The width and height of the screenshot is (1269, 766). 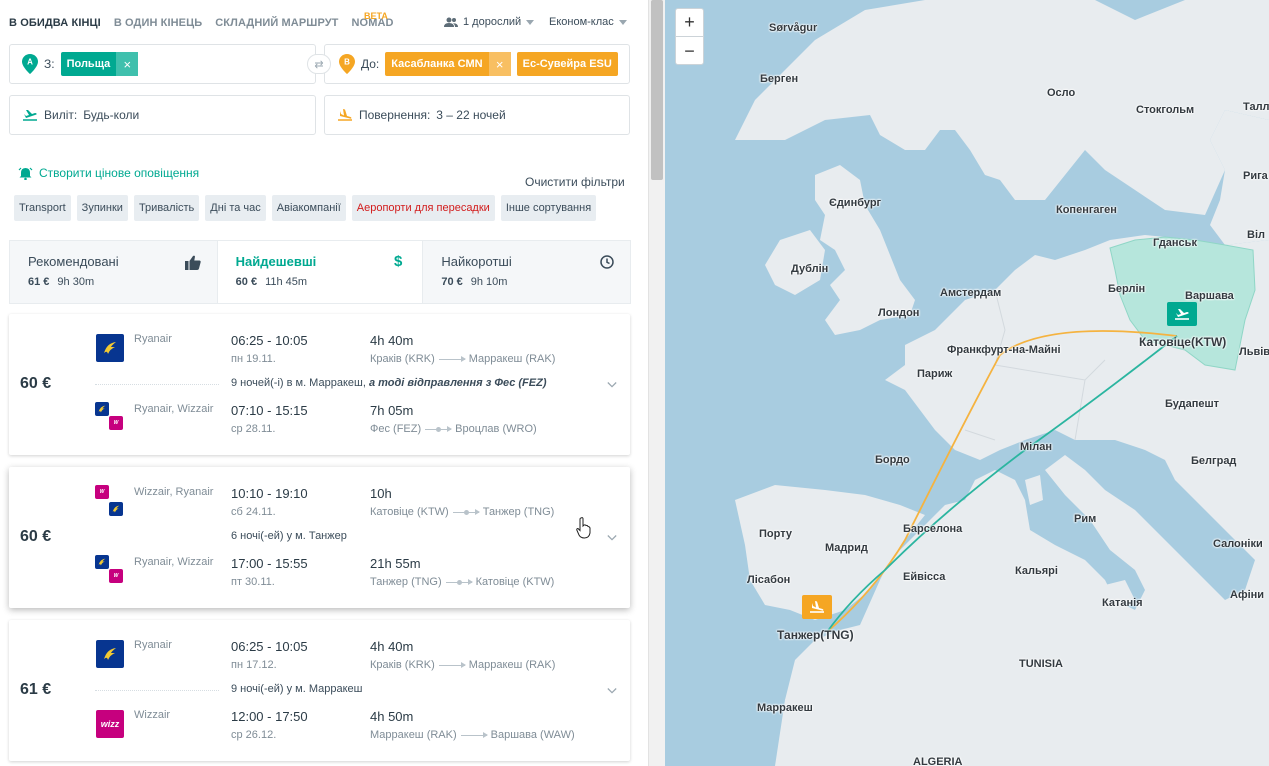 I want to click on pin-b-icon: B, so click(x=347, y=64).